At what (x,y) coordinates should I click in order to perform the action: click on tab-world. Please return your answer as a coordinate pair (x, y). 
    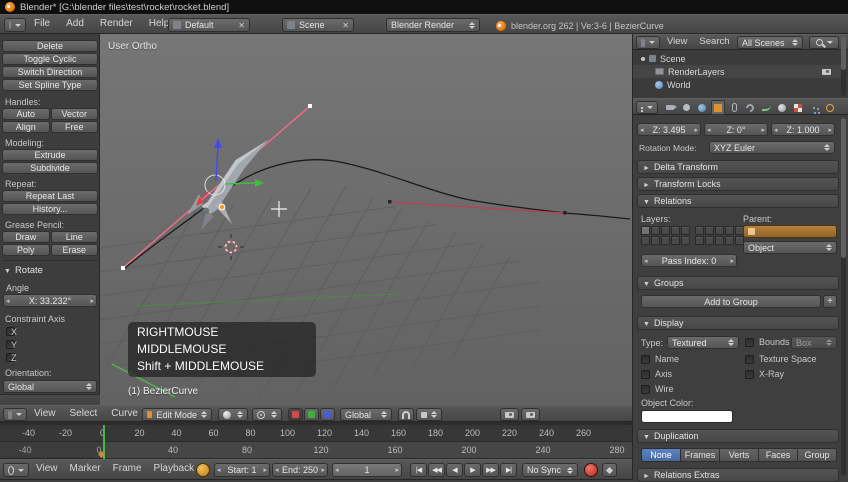
    Looking at the image, I should click on (702, 107).